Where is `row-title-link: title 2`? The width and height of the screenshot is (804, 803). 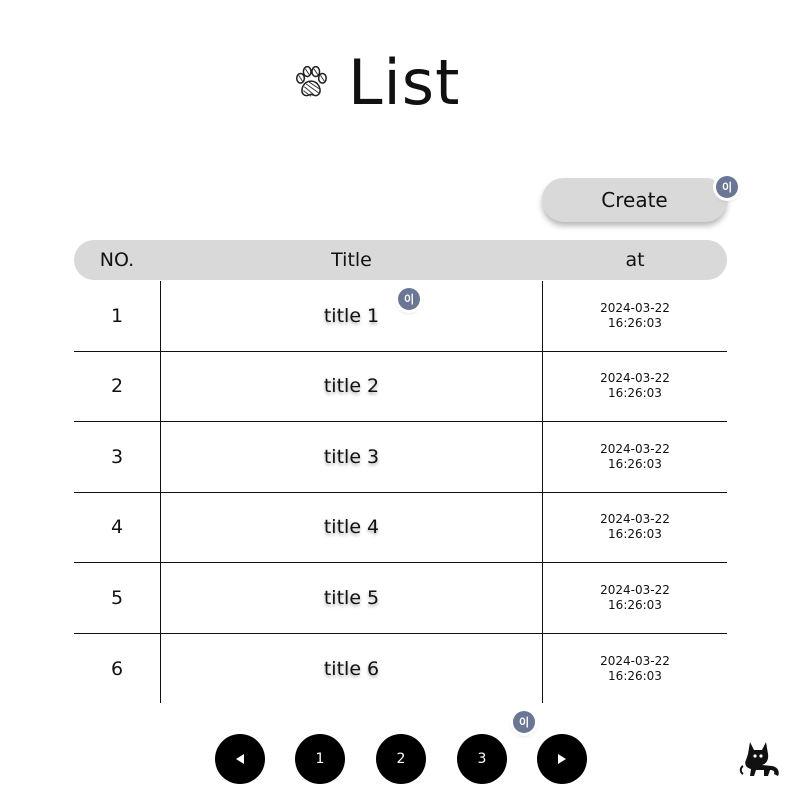 row-title-link: title 2 is located at coordinates (351, 387).